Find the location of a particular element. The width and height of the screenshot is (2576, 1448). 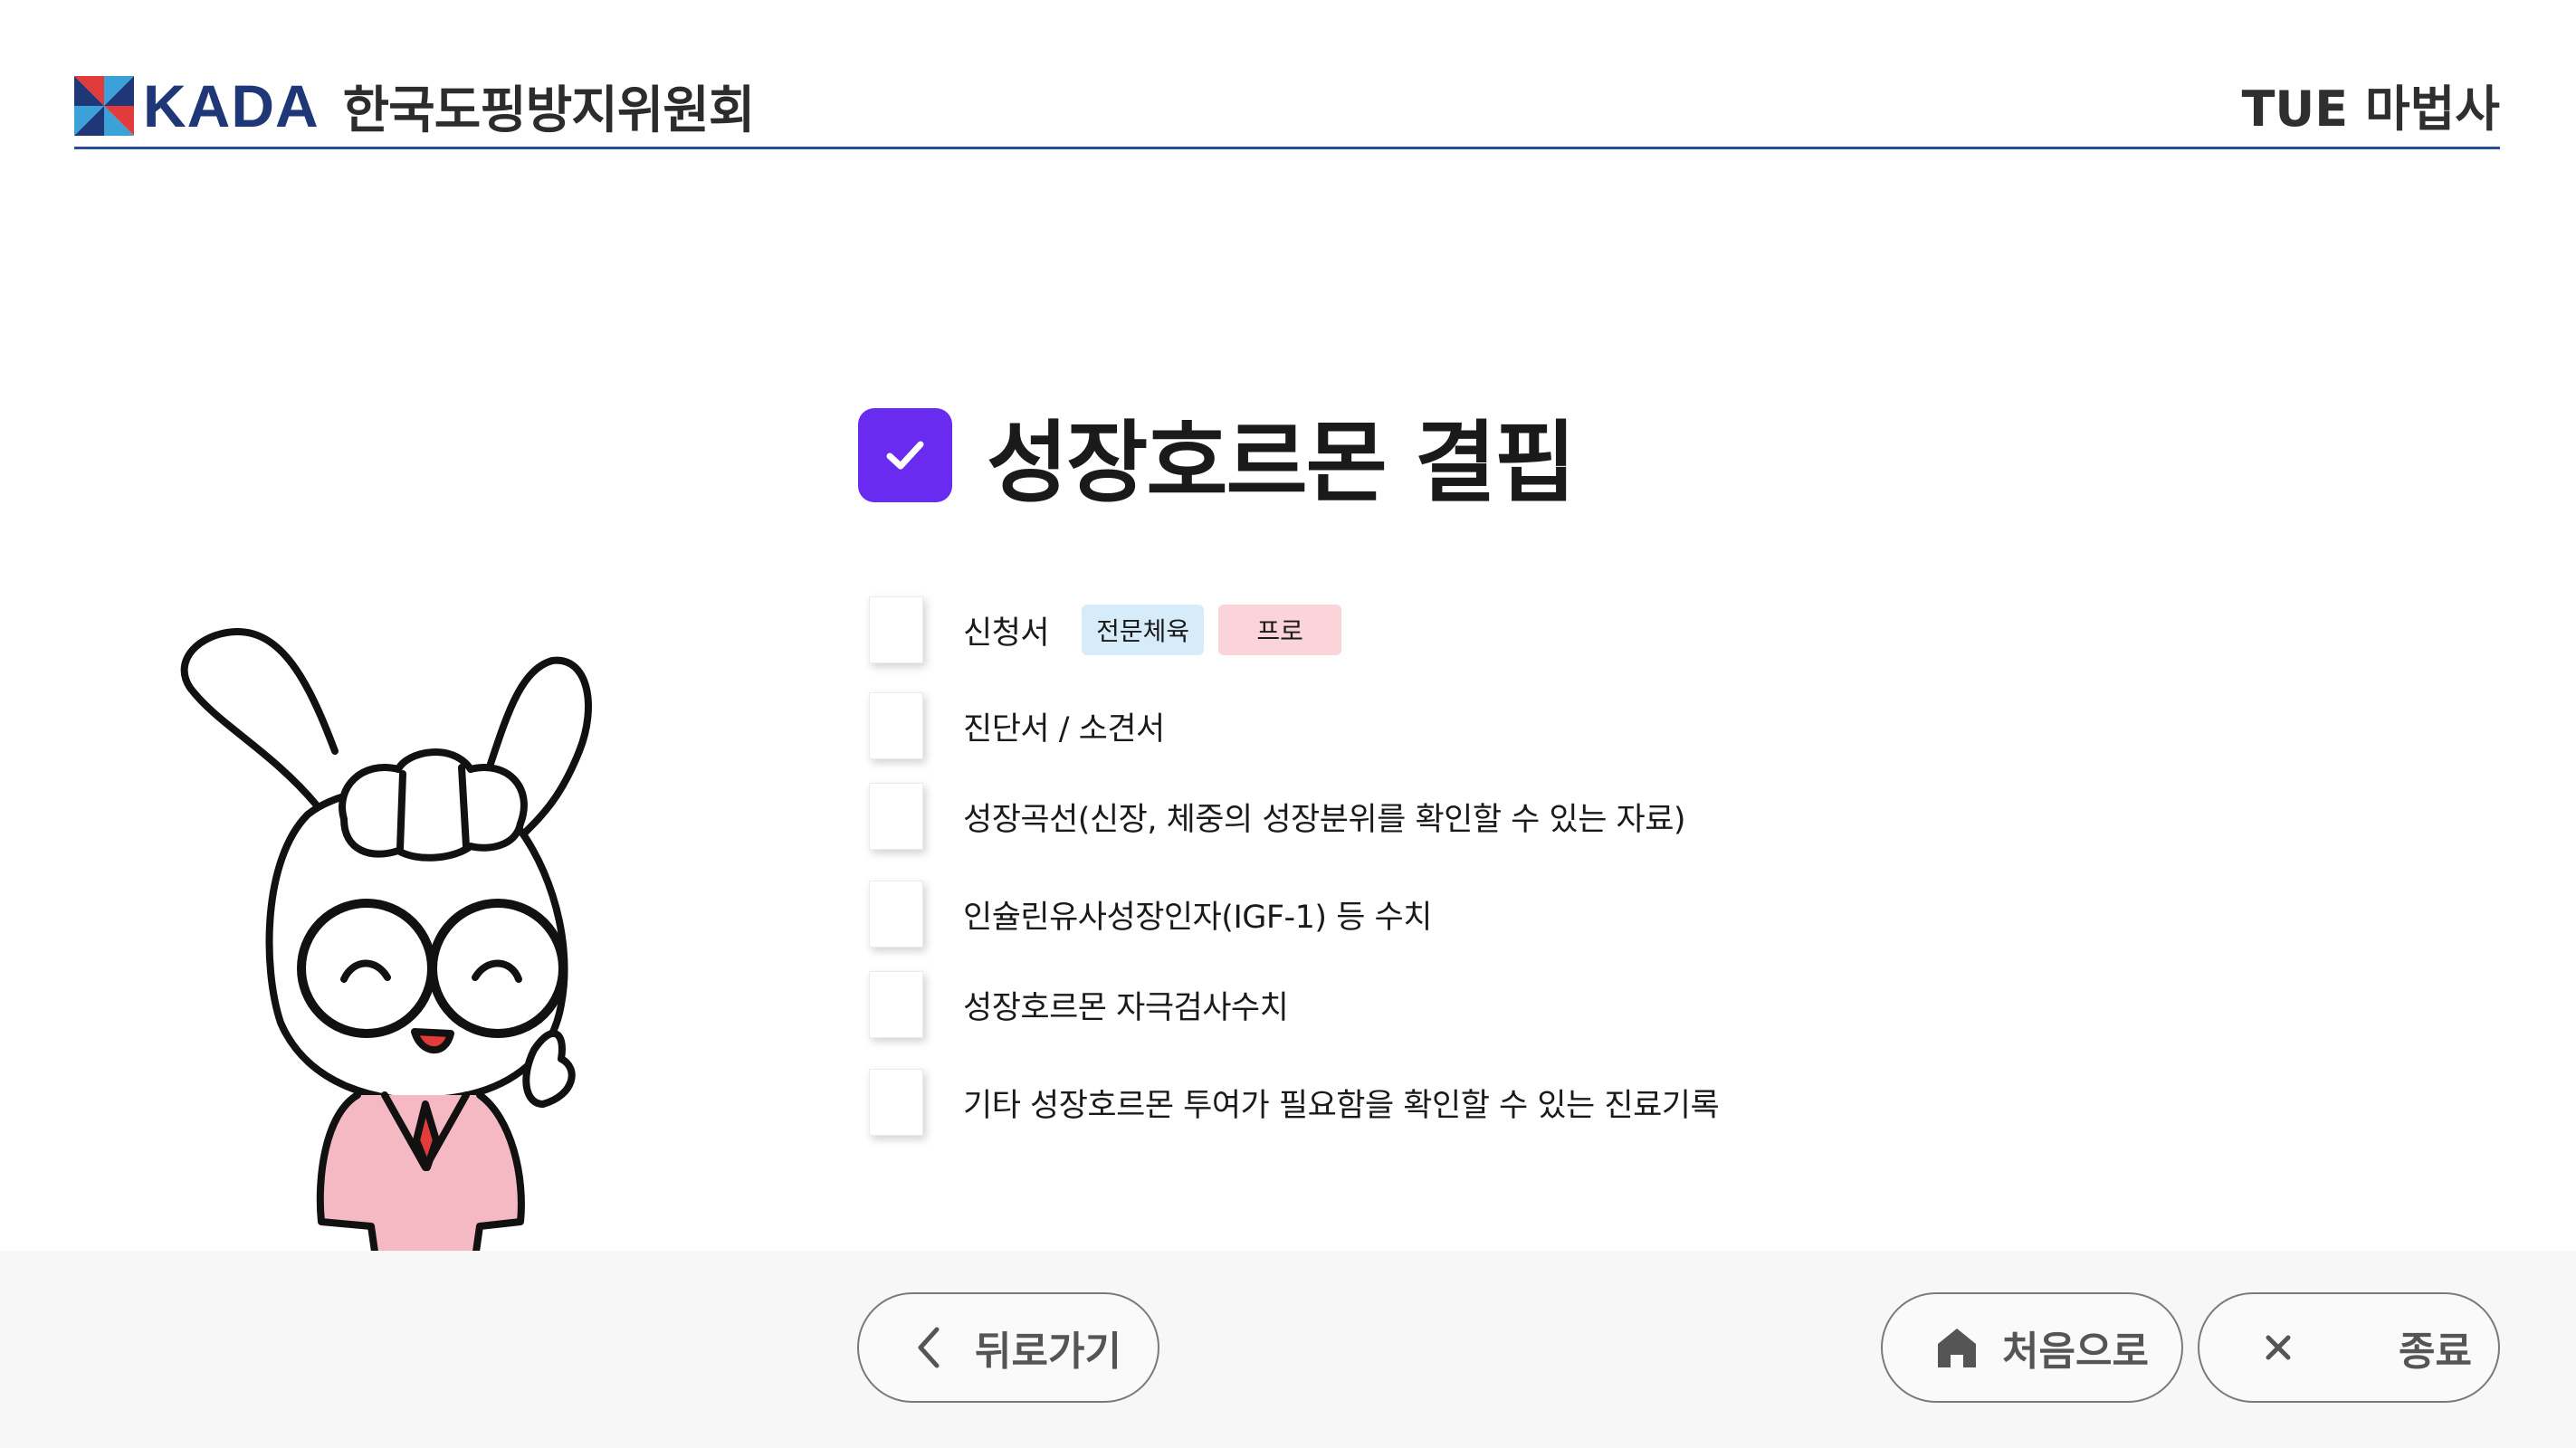

checklist-item-label: 진단서 / 소견서 is located at coordinates (1064, 729).